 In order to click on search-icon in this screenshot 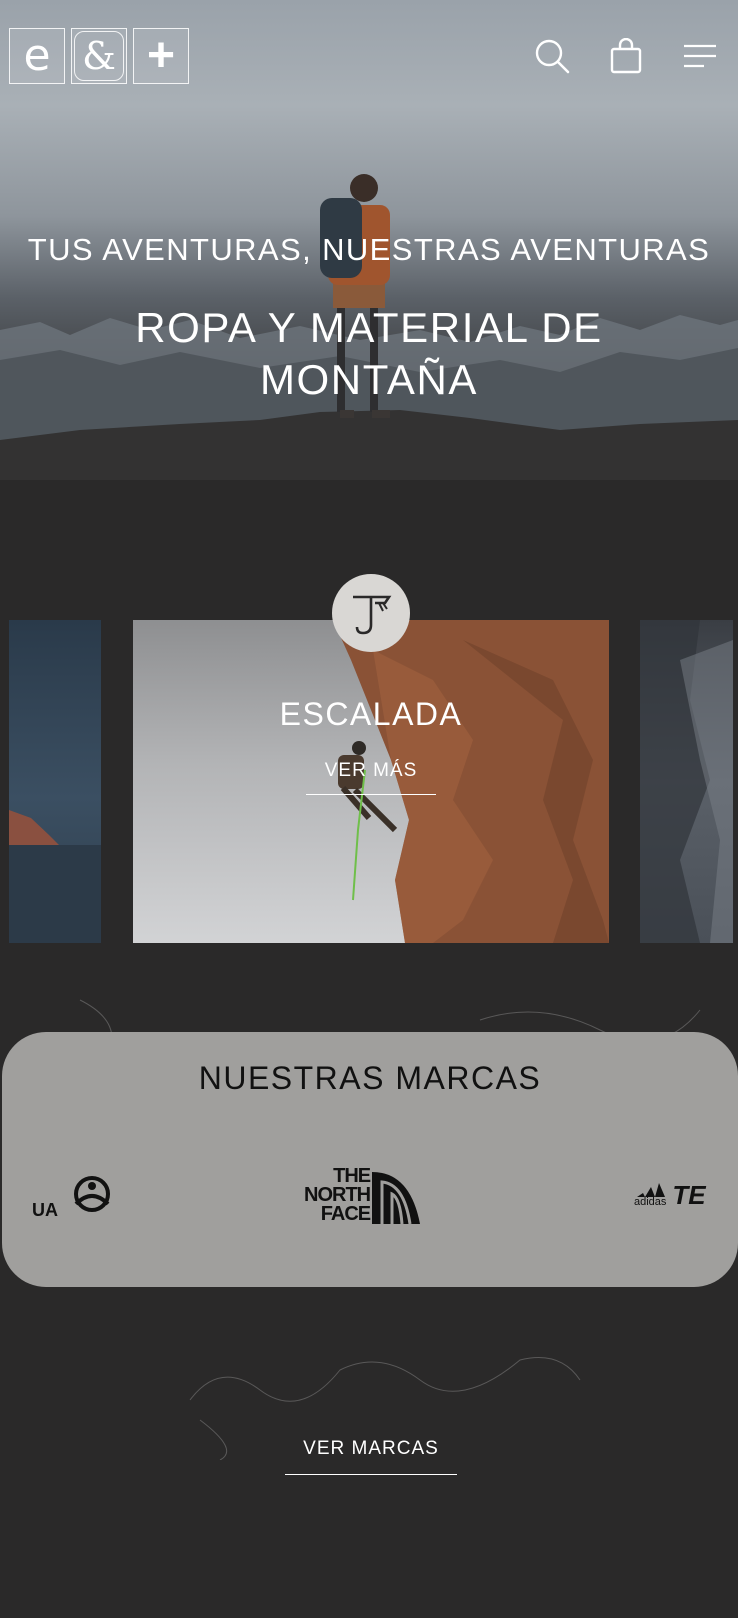, I will do `click(552, 56)`.